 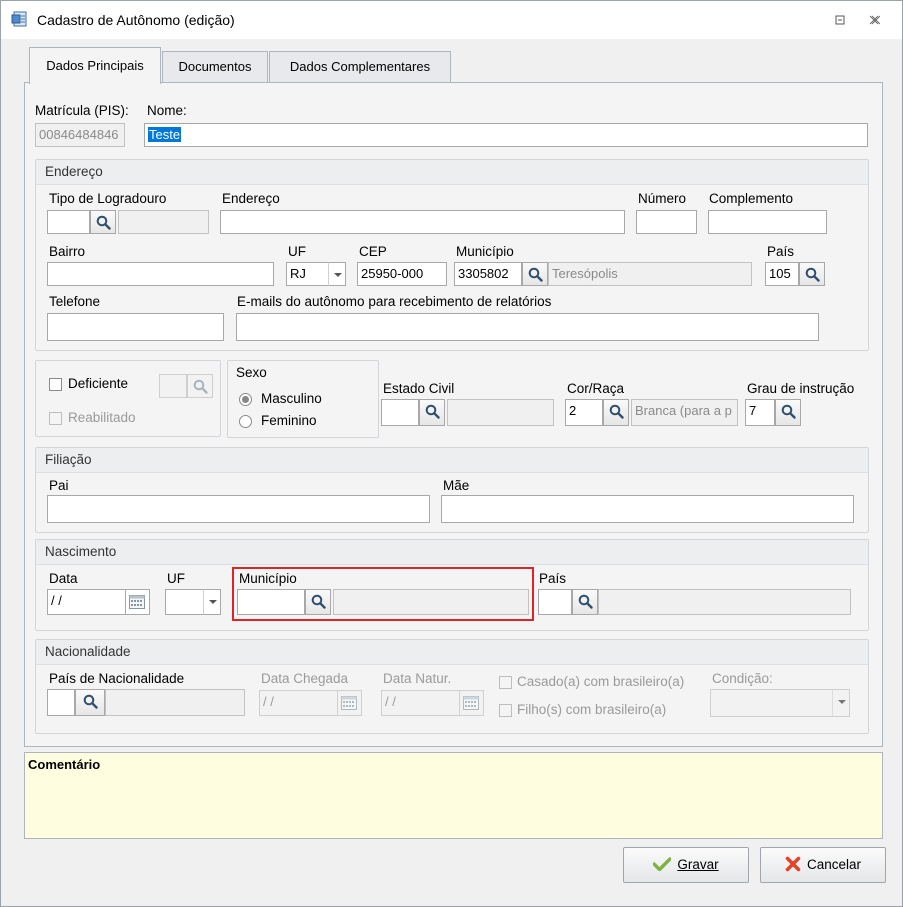 I want to click on estado-civil-search-button, so click(x=432, y=412).